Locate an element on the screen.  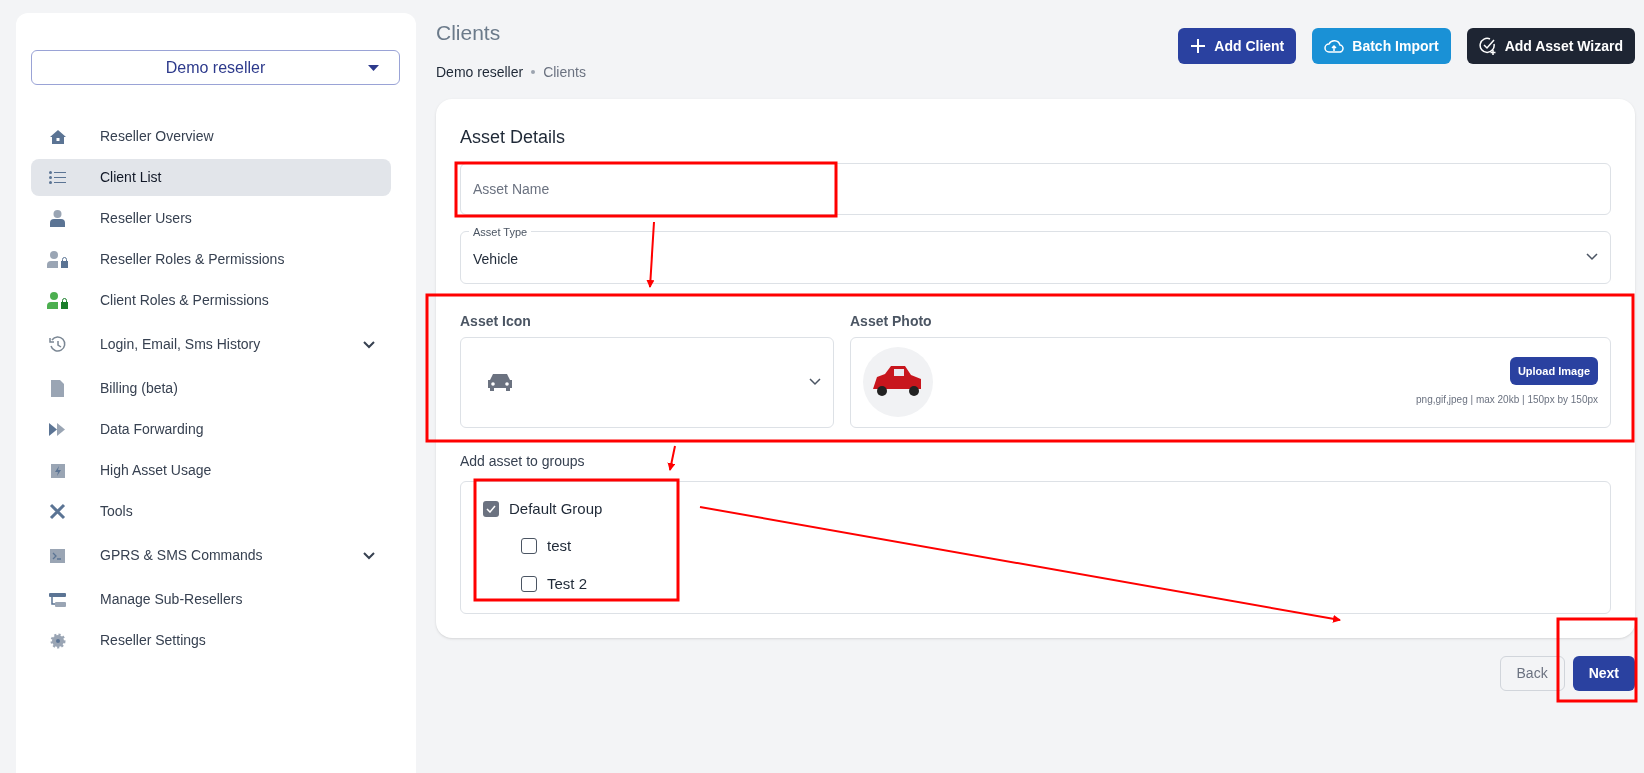
car-drawing is located at coordinates (898, 382).